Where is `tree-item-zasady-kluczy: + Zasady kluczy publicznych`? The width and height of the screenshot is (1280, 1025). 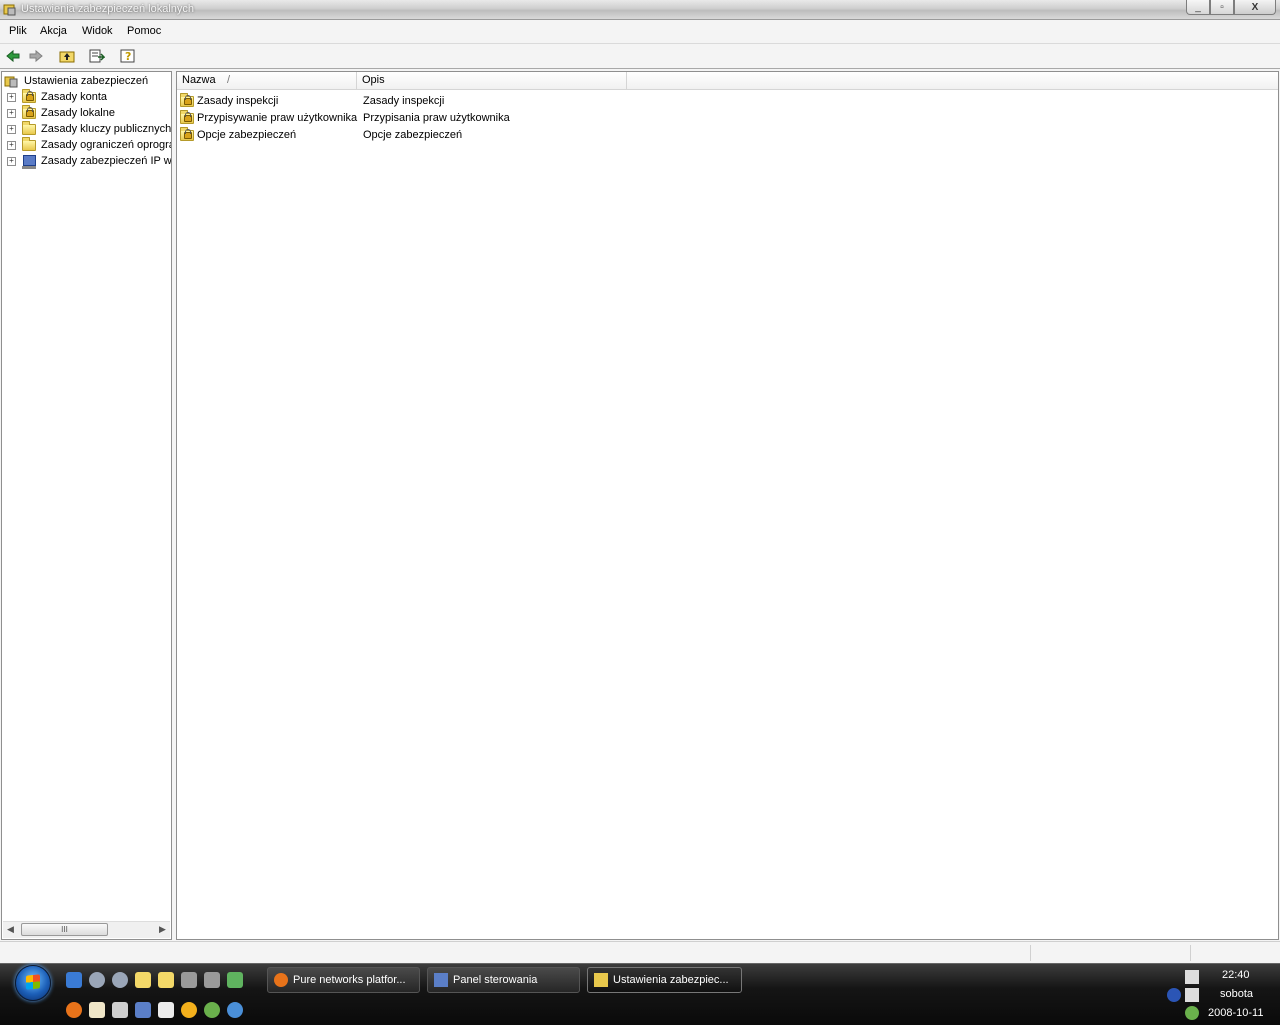
tree-item-zasady-kluczy: + Zasady kluczy publicznych is located at coordinates (89, 129).